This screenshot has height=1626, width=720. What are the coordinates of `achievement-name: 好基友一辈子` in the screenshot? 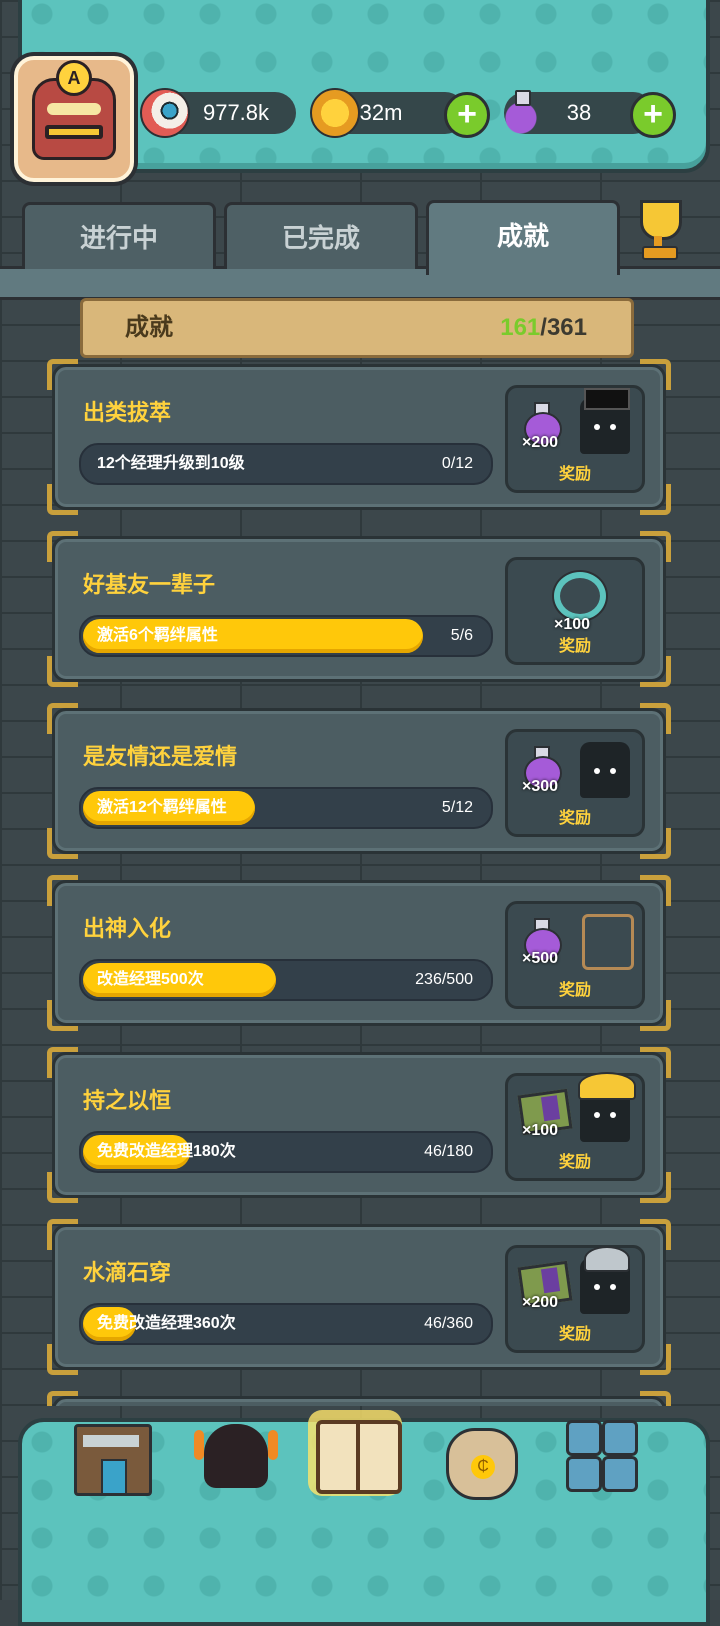 It's located at (149, 584).